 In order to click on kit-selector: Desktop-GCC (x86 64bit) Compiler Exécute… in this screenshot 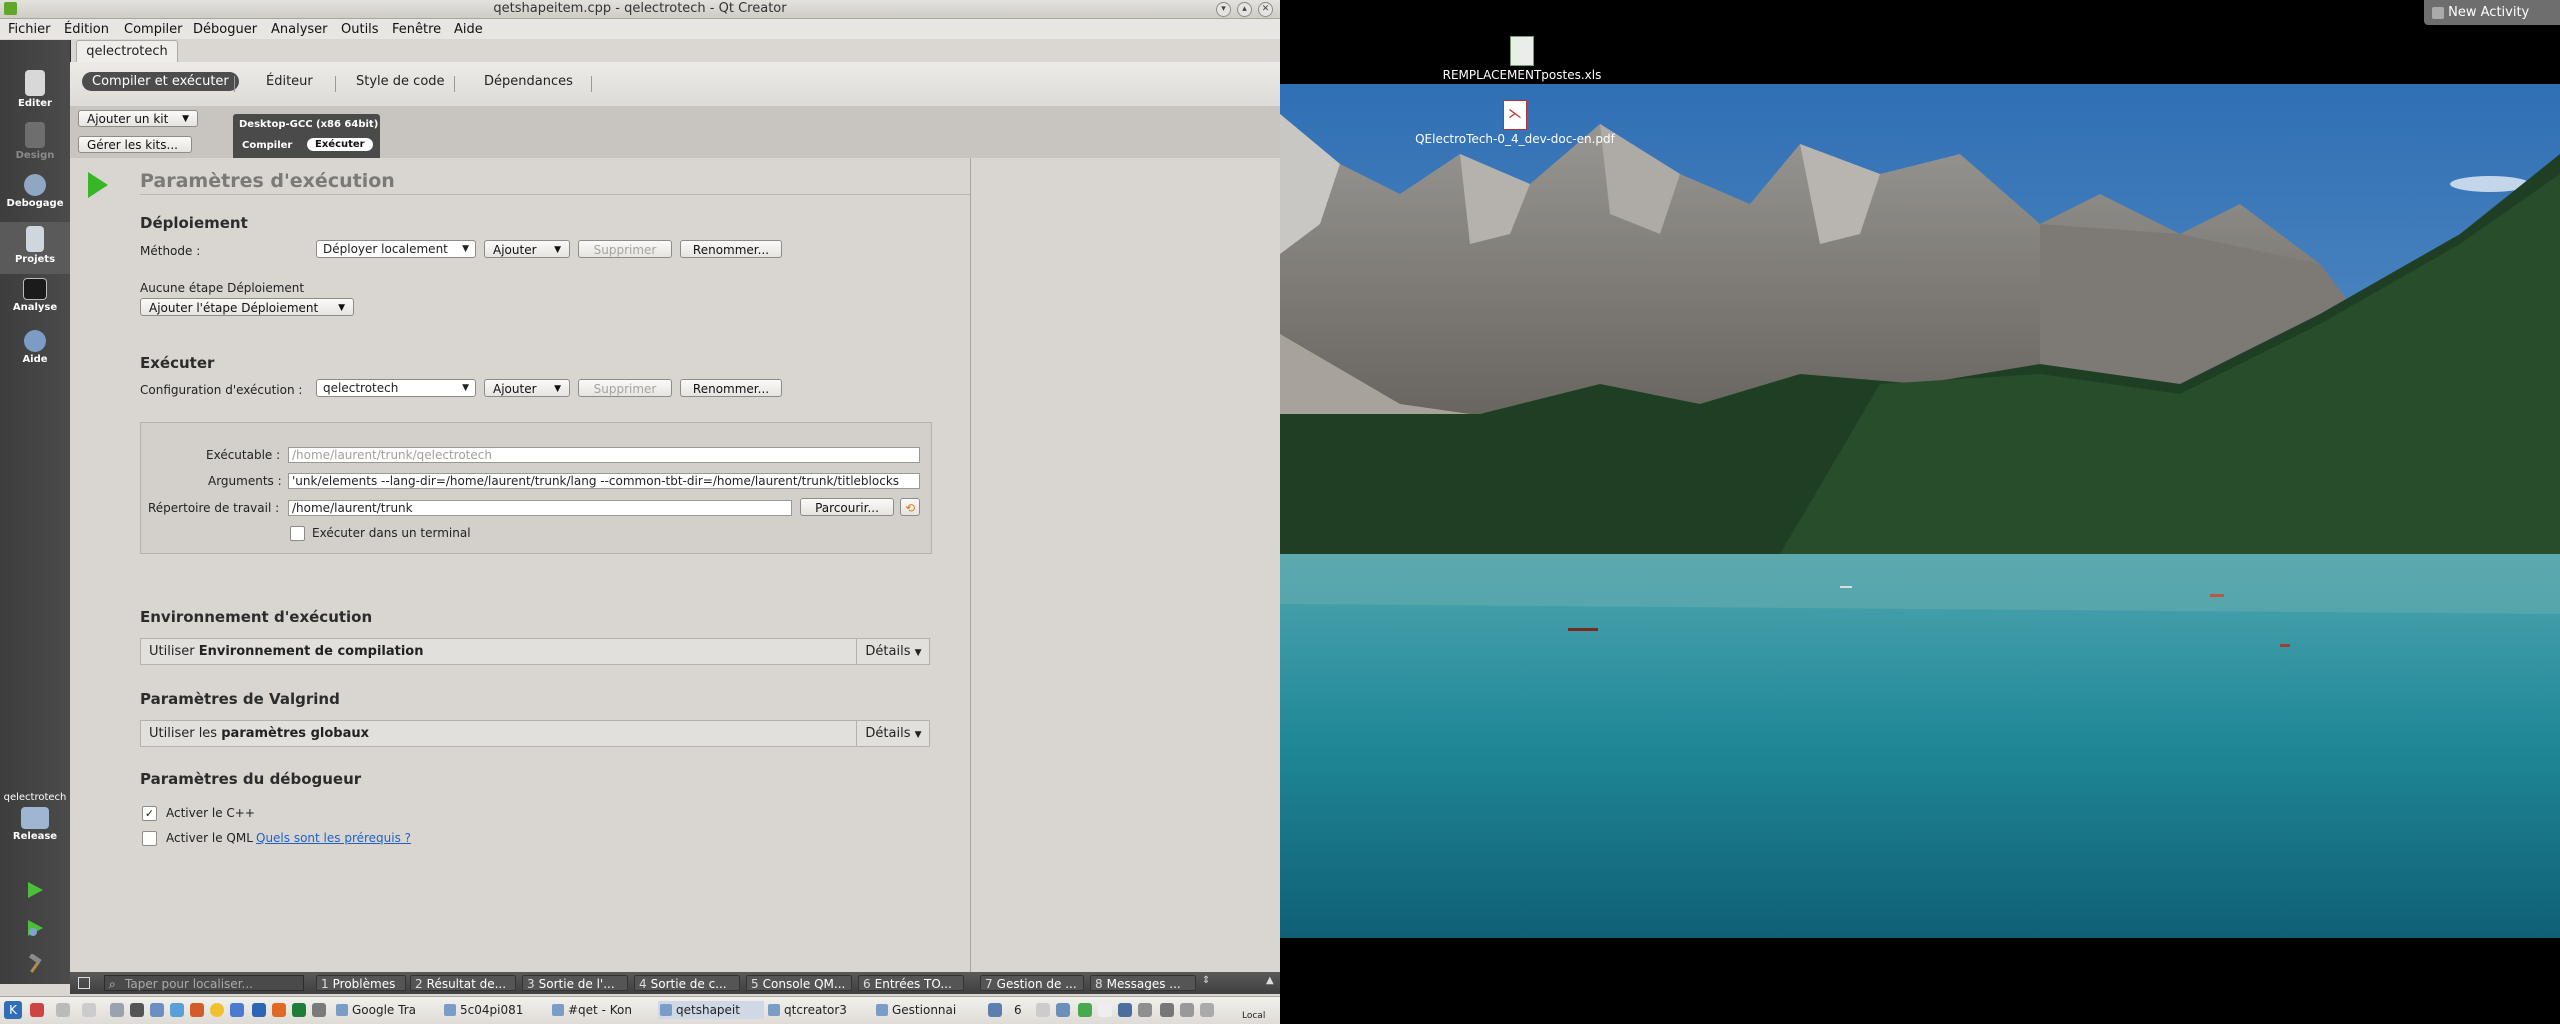, I will do `click(306, 136)`.